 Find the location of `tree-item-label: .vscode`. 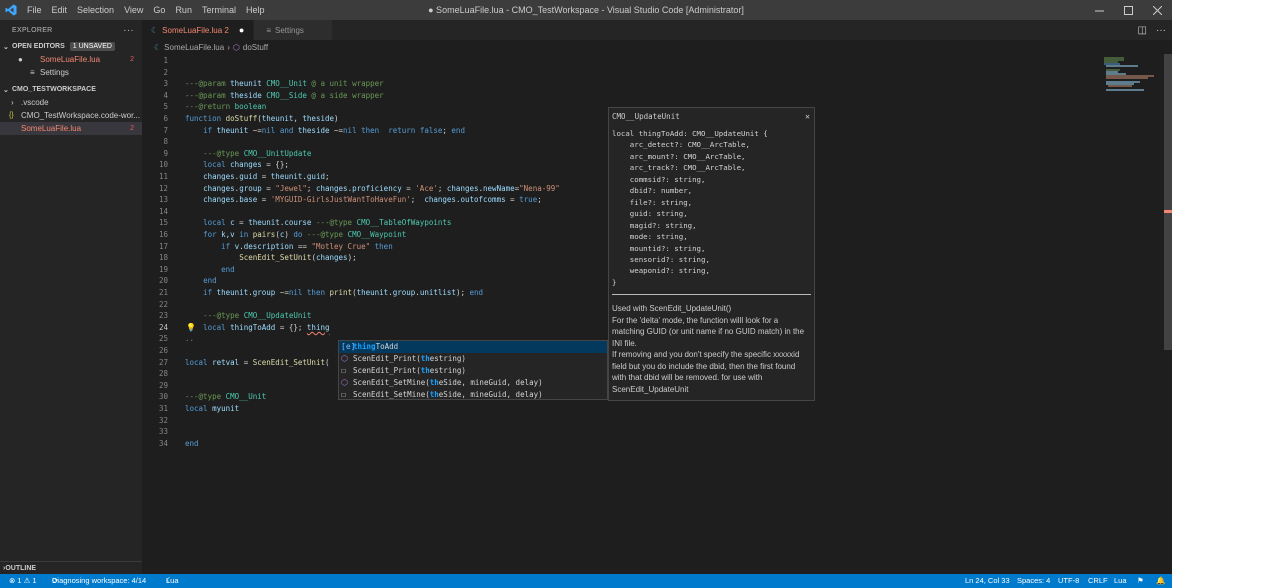

tree-item-label: .vscode is located at coordinates (35, 102).